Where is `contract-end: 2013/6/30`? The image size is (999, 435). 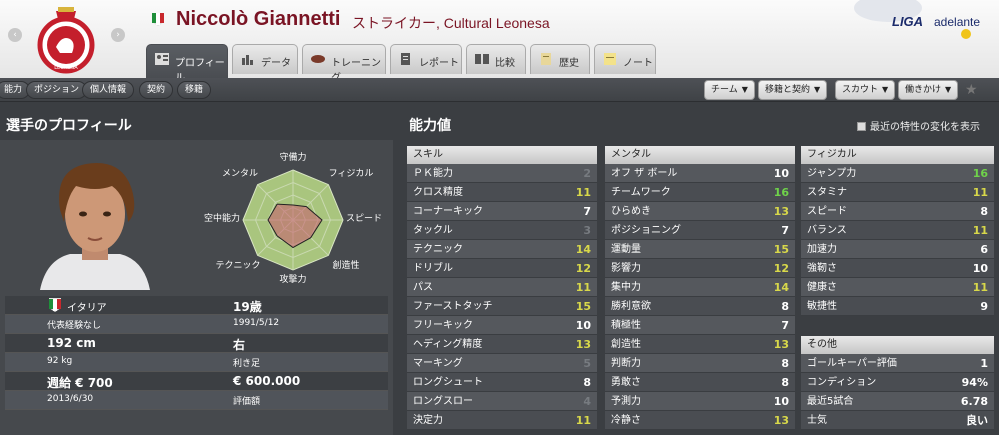
contract-end: 2013/6/30 is located at coordinates (70, 399).